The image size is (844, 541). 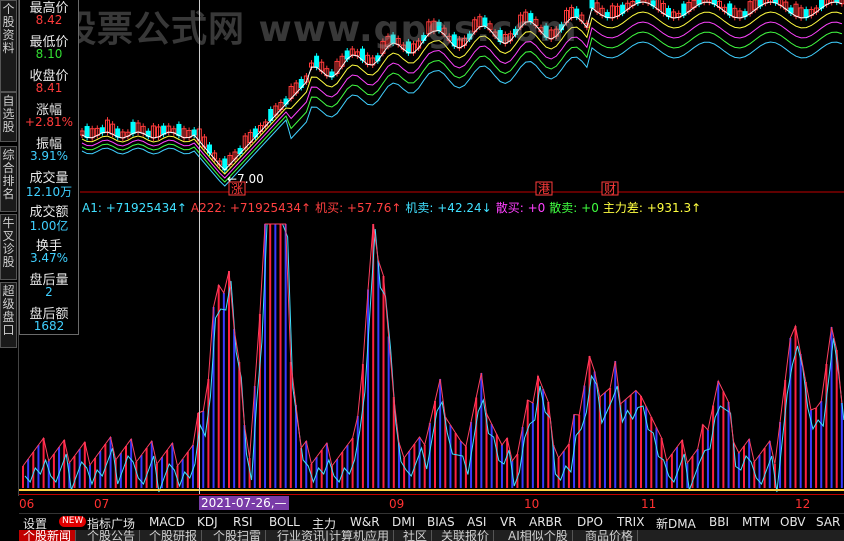 What do you see at coordinates (49, 156) in the screenshot?
I see `info-value: 3.91%` at bounding box center [49, 156].